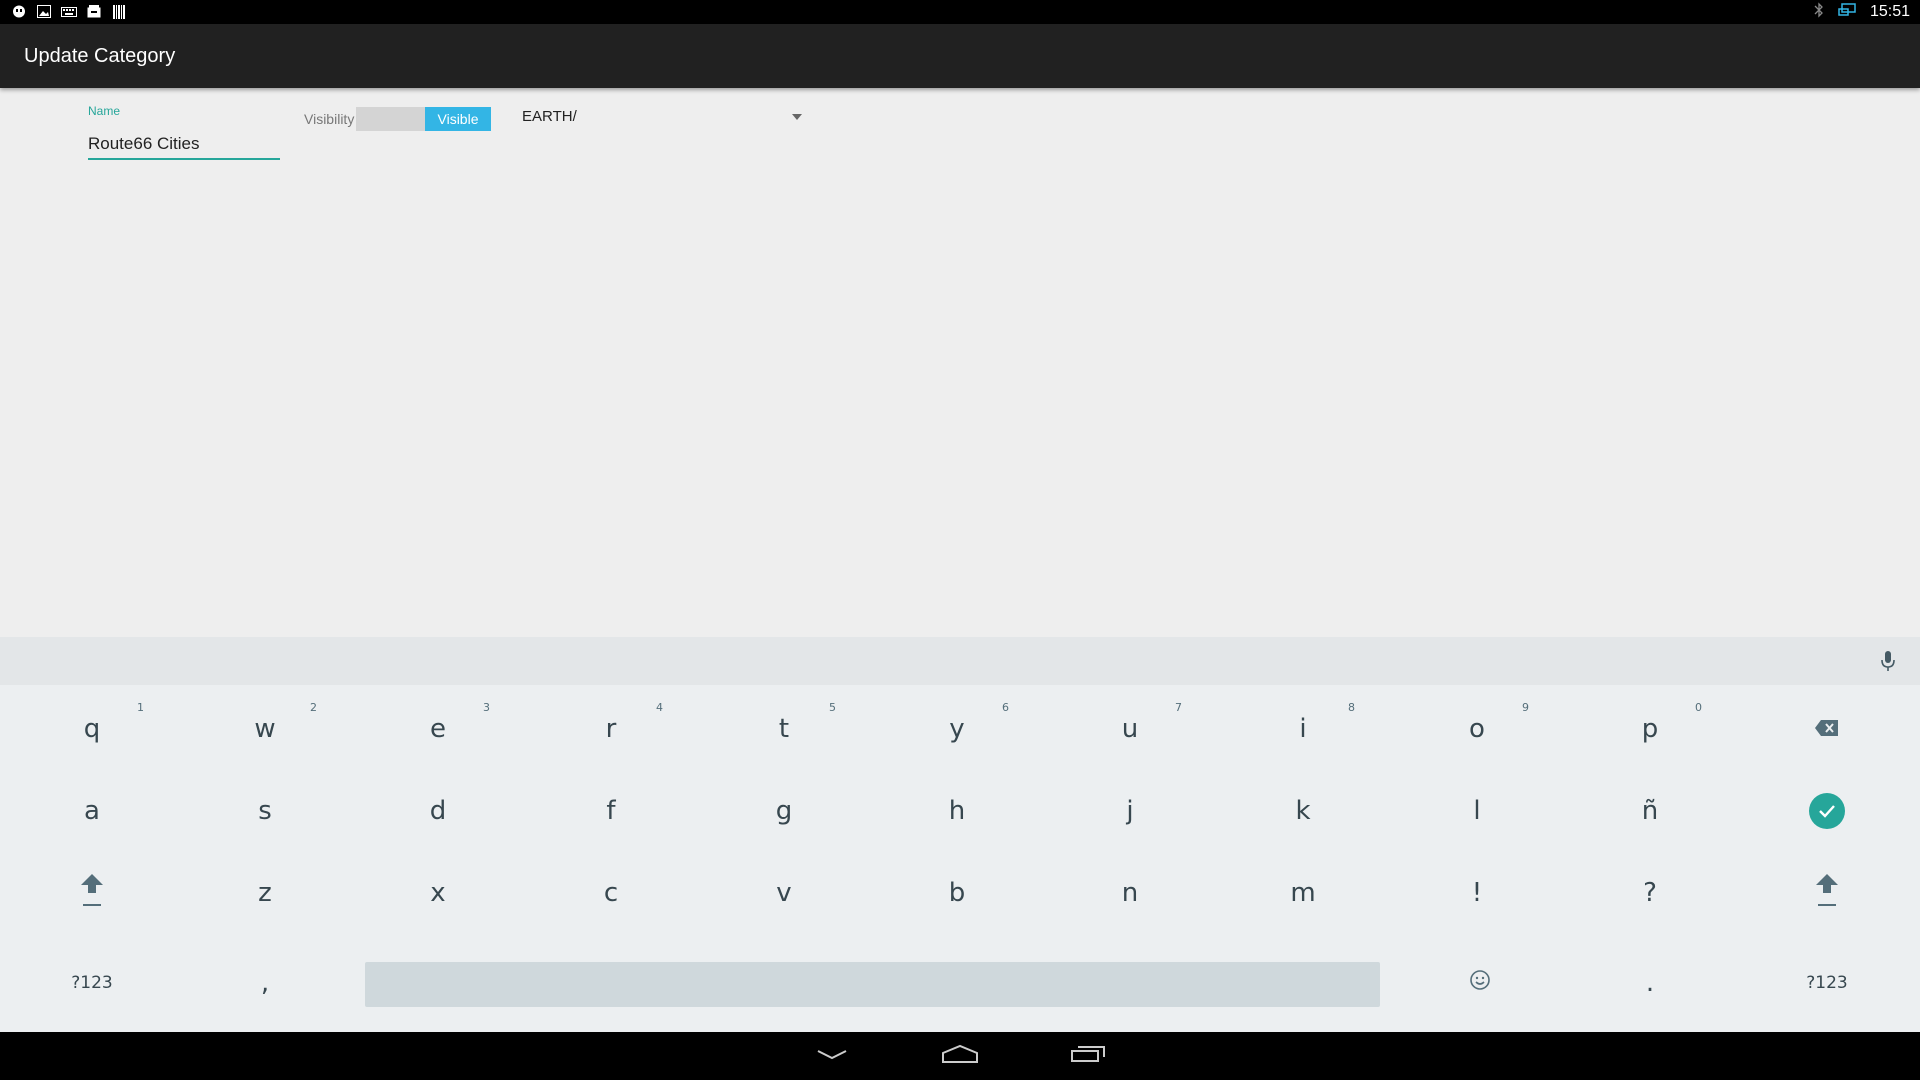 The image size is (1920, 1080). What do you see at coordinates (960, 56) in the screenshot?
I see `action-bar: Update Category` at bounding box center [960, 56].